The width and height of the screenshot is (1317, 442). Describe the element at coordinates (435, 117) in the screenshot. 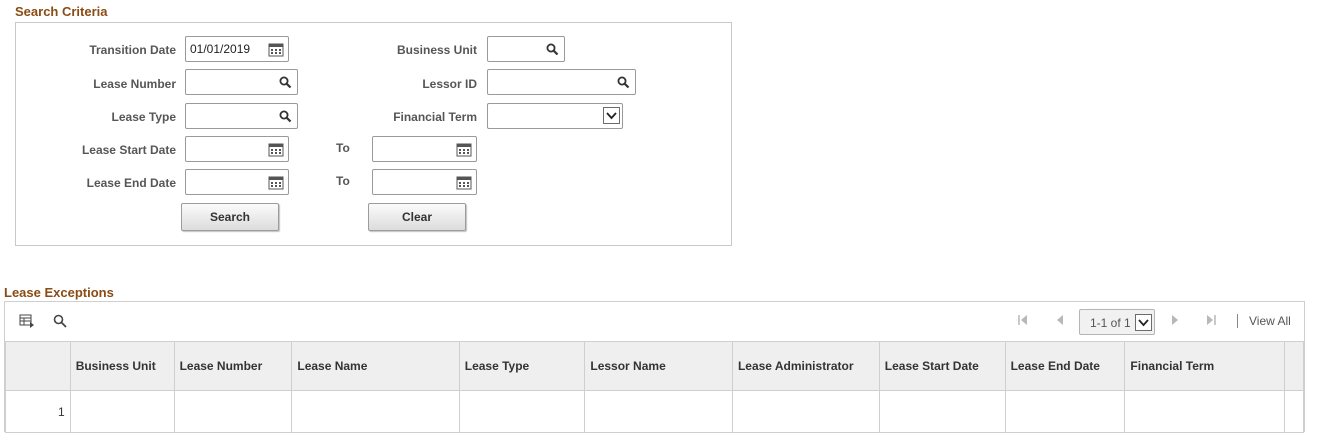

I see `financial-term-label: Financial Term` at that location.